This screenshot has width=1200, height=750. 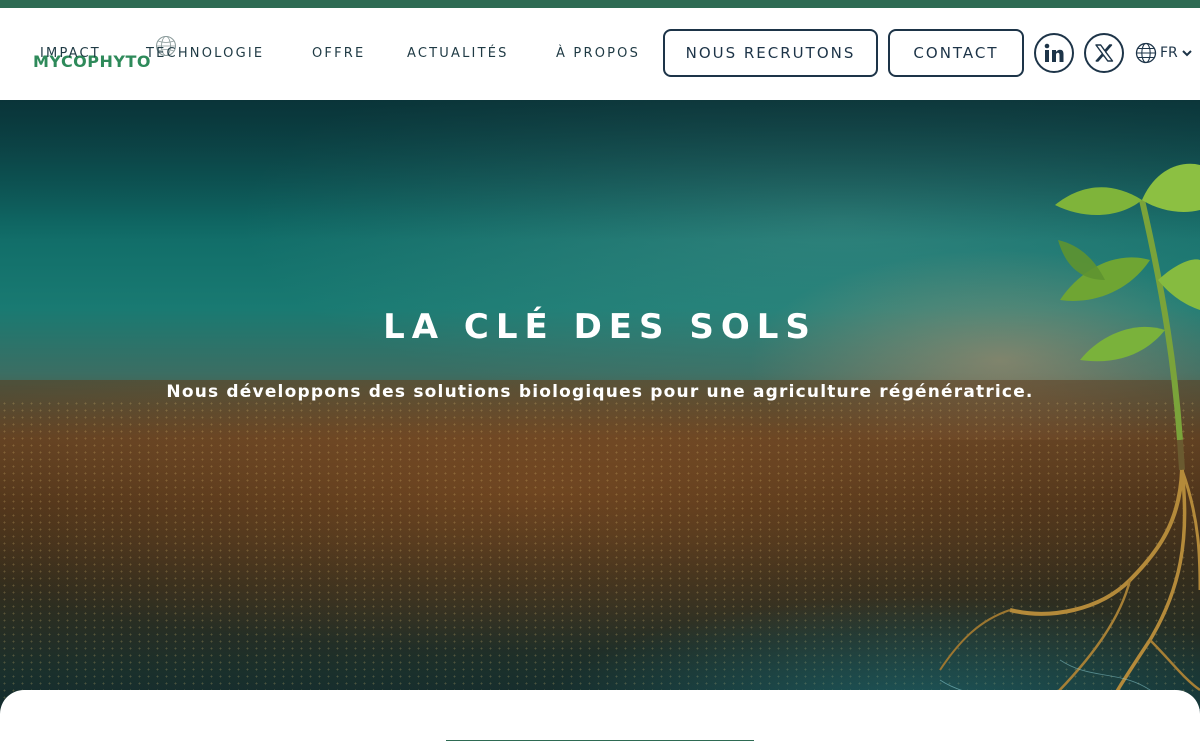 What do you see at coordinates (205, 53) in the screenshot?
I see `nav-technologie: TECHNOLOGIE` at bounding box center [205, 53].